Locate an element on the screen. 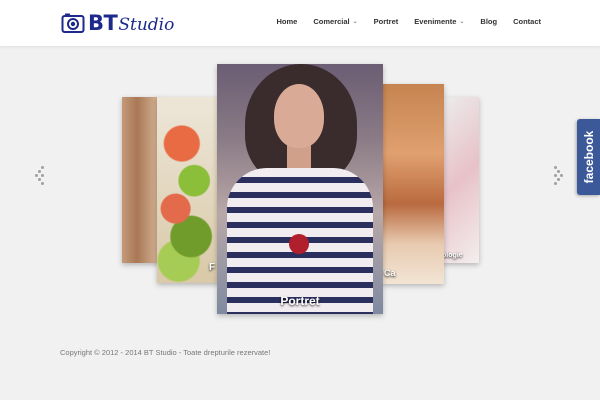  portrait-necklace is located at coordinates (299, 244).